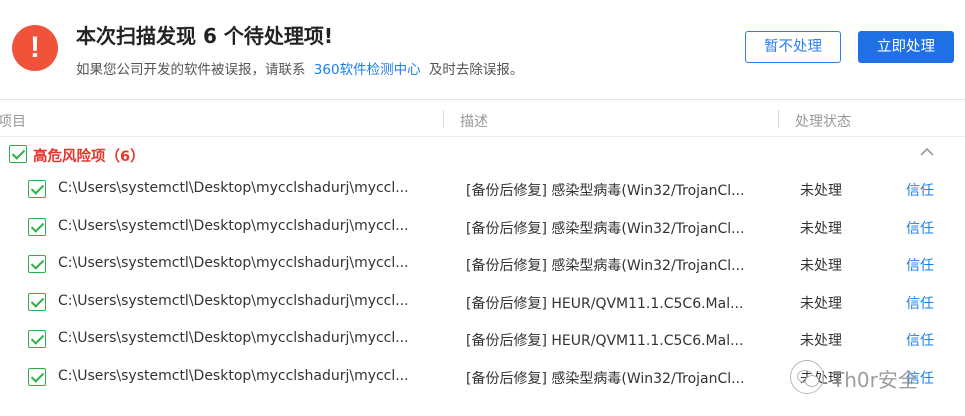 The width and height of the screenshot is (965, 416). I want to click on exclamation-icon: !, so click(35, 48).